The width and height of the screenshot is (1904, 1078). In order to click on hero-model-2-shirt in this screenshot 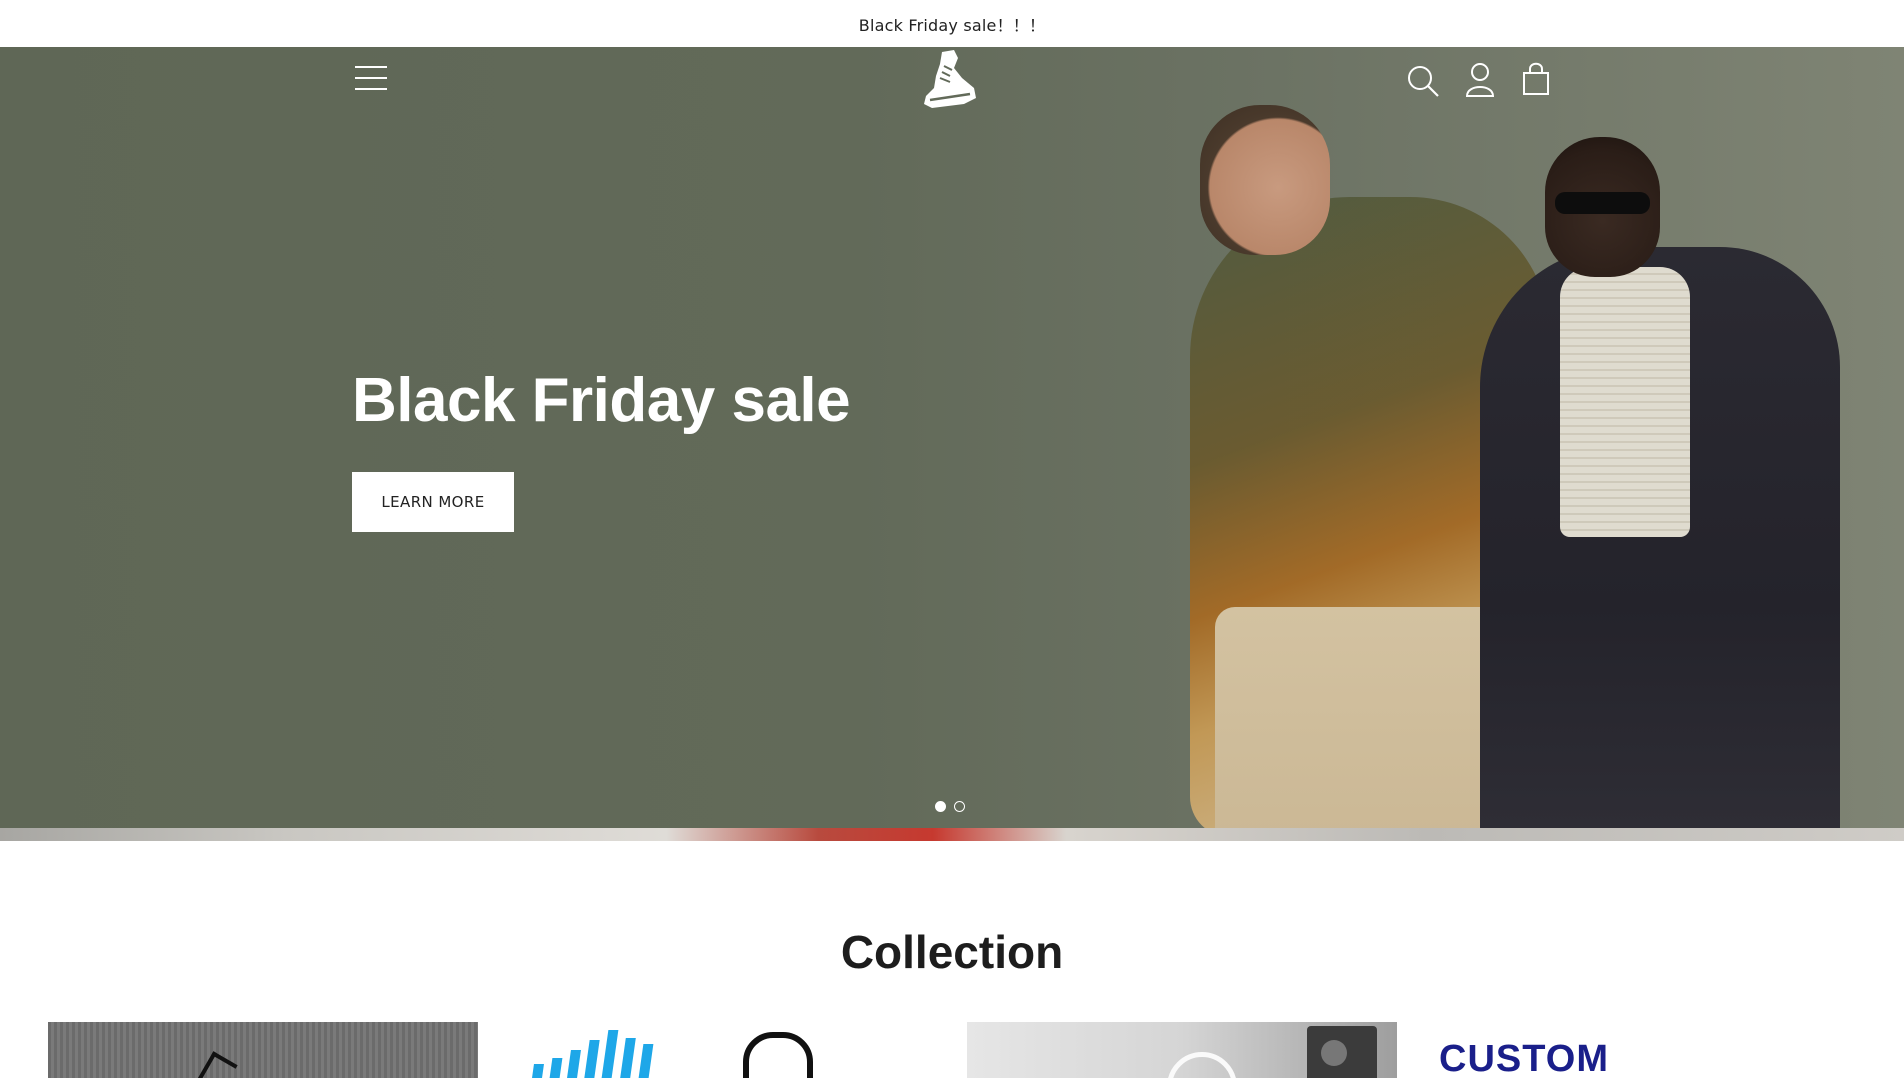, I will do `click(1625, 402)`.